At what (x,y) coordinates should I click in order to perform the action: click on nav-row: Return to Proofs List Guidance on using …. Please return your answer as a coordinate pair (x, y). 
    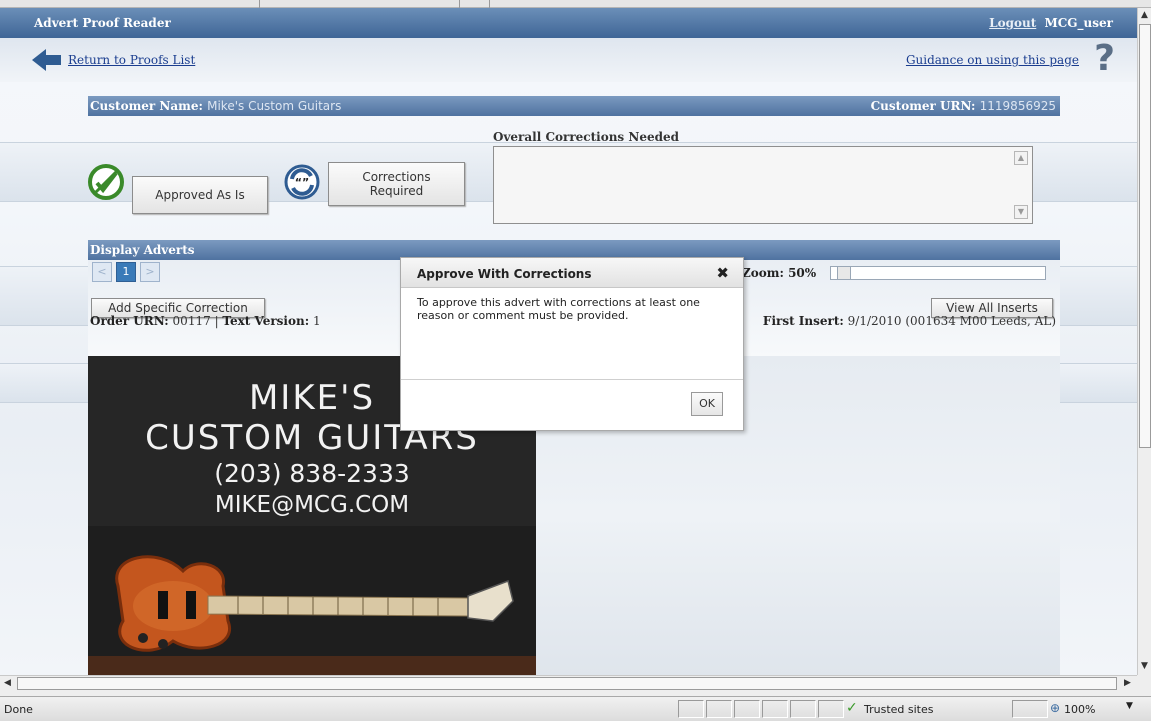
    Looking at the image, I should click on (568, 60).